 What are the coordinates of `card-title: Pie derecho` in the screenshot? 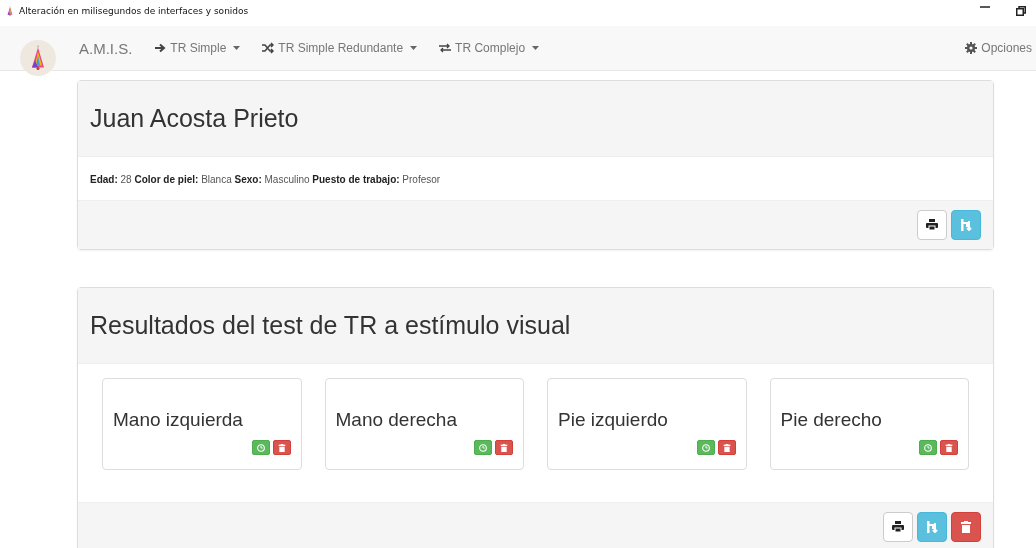 It's located at (831, 420).